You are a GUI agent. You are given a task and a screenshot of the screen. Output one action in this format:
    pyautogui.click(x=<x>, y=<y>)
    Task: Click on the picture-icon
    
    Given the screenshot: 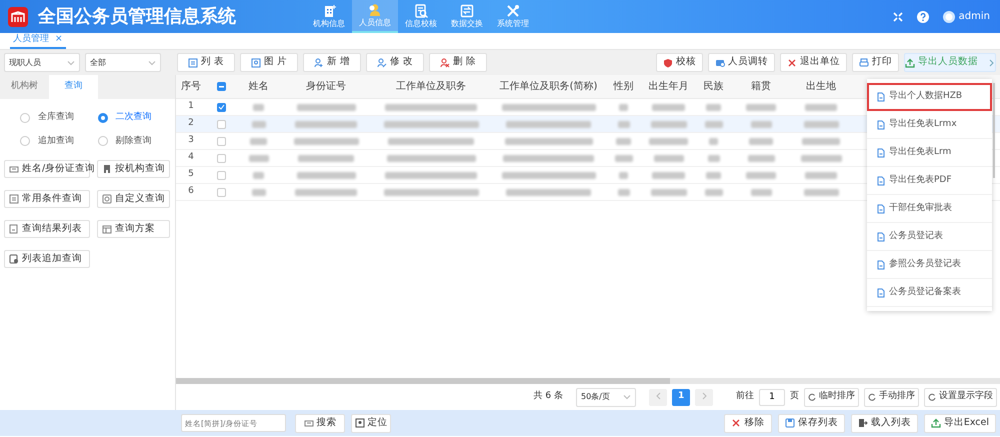 What is the action you would take?
    pyautogui.click(x=255, y=63)
    